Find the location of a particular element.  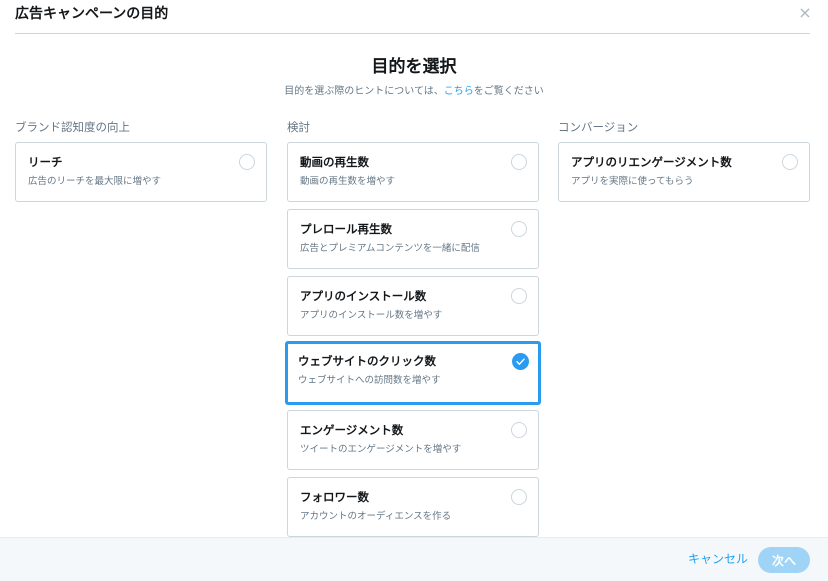

objective-description: 動画の再生数を増やす is located at coordinates (348, 181).